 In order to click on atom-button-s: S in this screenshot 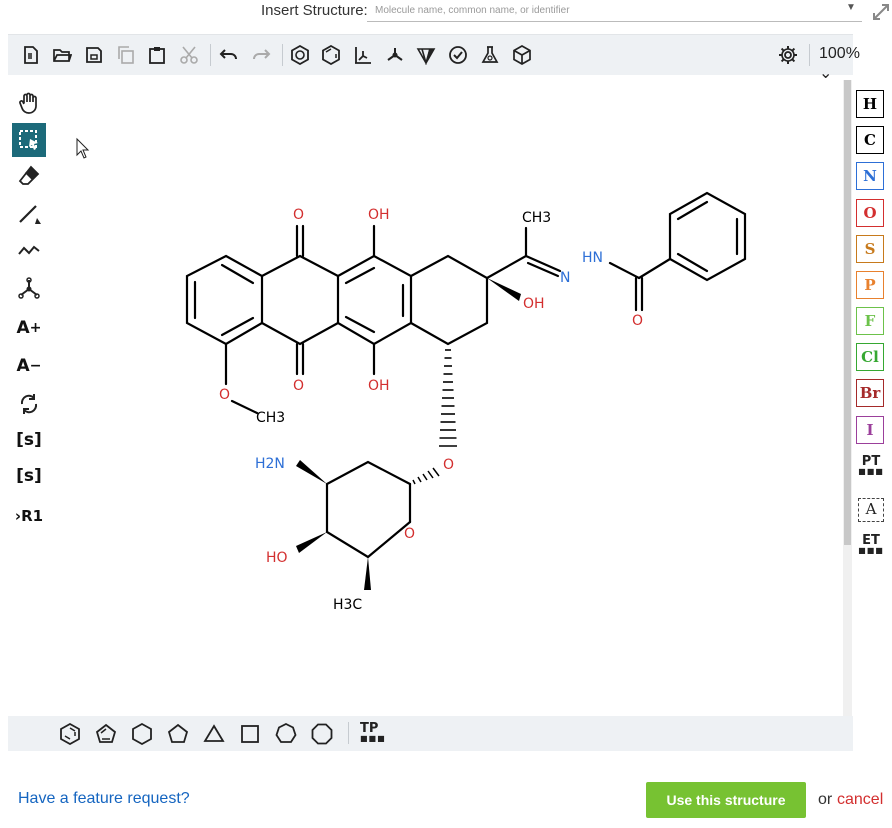, I will do `click(870, 249)`.